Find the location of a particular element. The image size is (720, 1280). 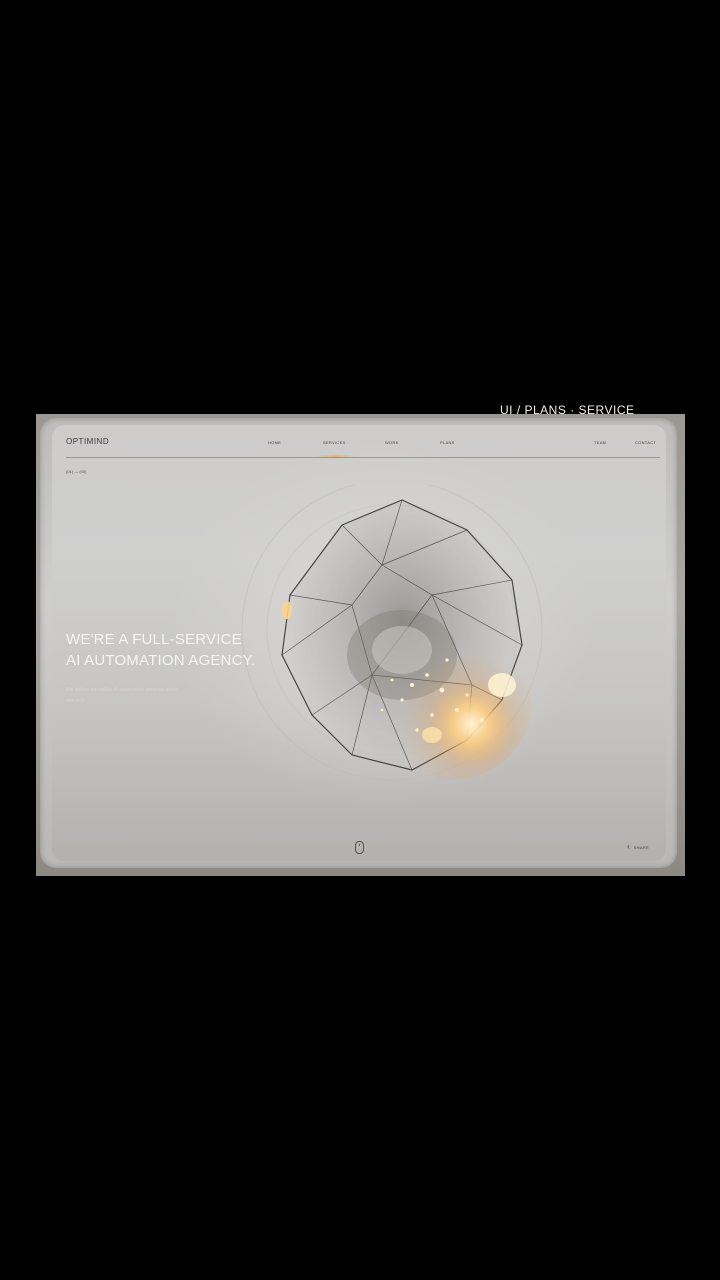

nav-team: TEAM is located at coordinates (600, 442).